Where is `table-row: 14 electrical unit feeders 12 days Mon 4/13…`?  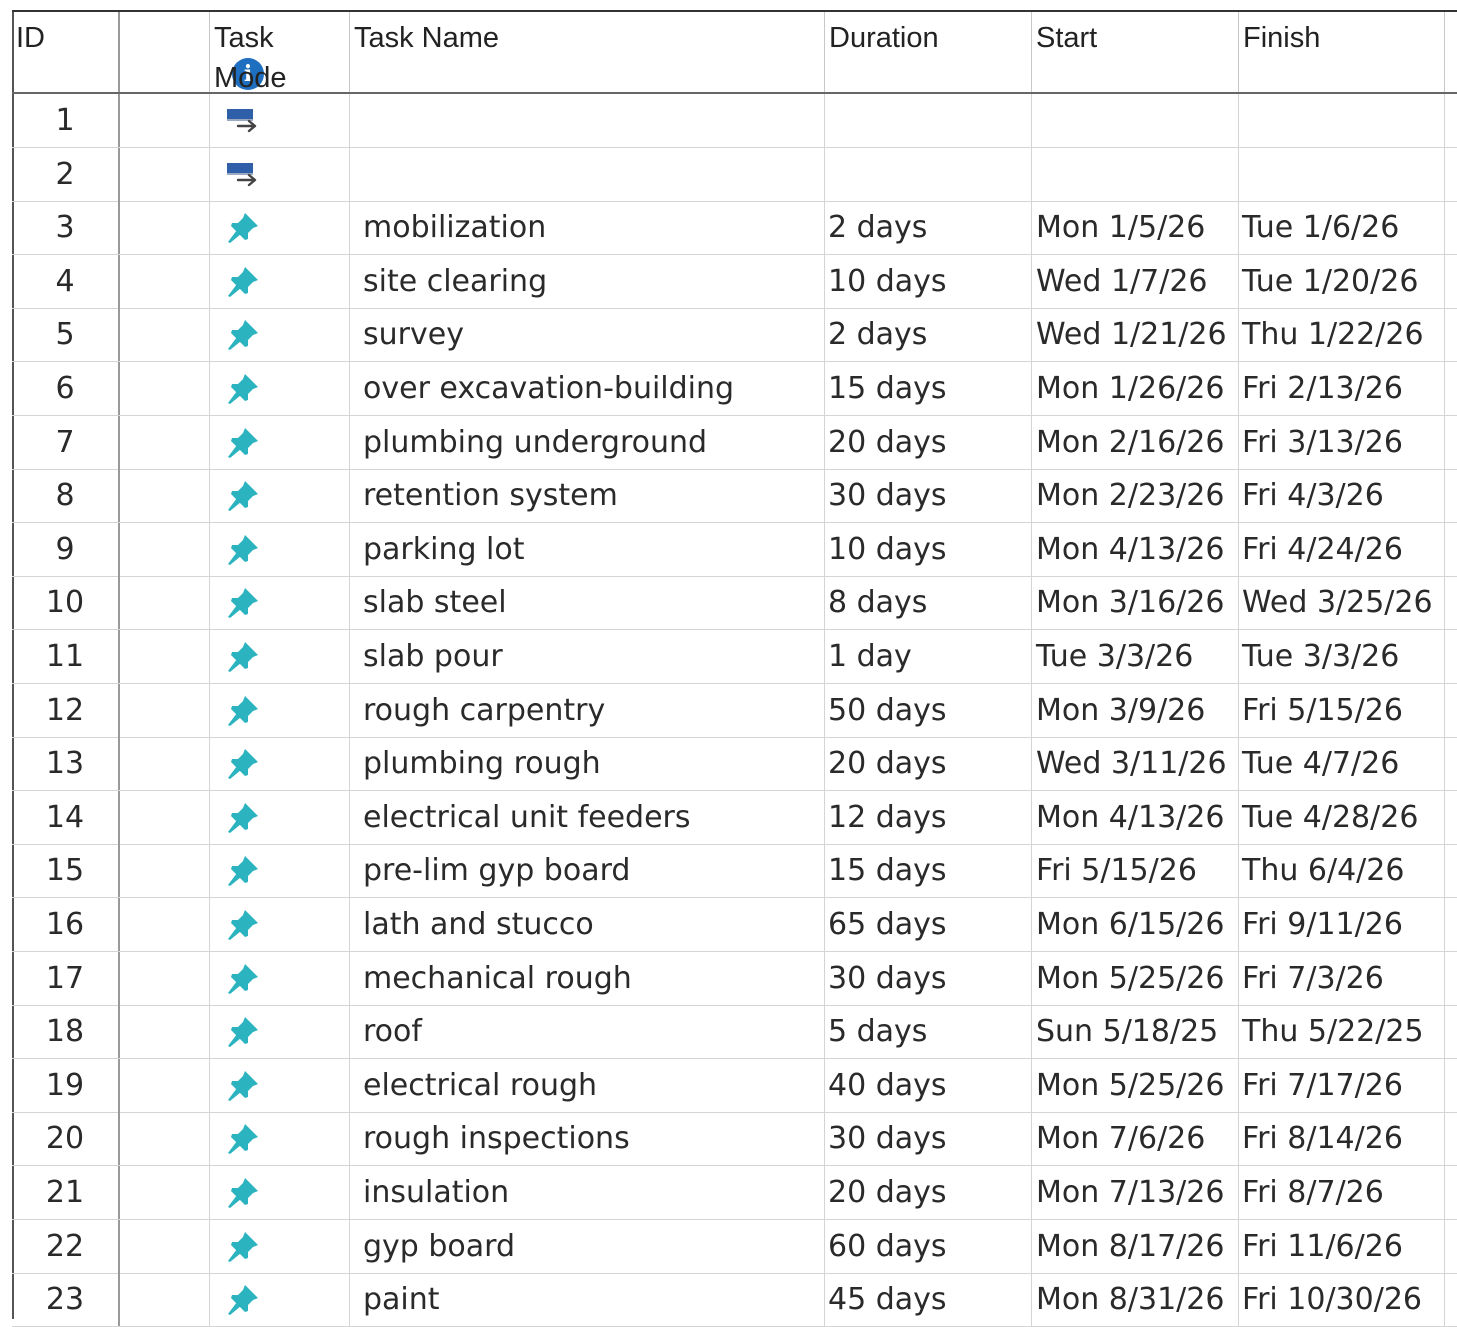
table-row: 14 electrical unit feeders 12 days Mon 4/13… is located at coordinates (734, 817).